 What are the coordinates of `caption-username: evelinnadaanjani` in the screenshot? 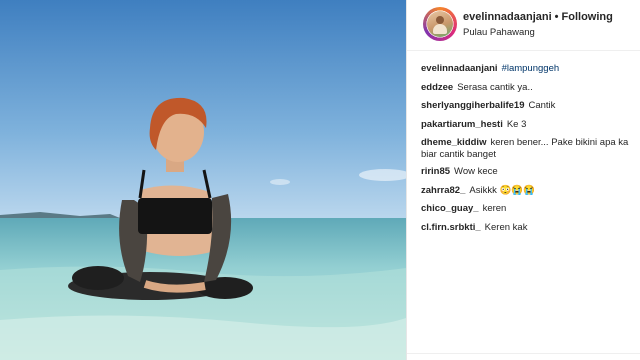 It's located at (459, 68).